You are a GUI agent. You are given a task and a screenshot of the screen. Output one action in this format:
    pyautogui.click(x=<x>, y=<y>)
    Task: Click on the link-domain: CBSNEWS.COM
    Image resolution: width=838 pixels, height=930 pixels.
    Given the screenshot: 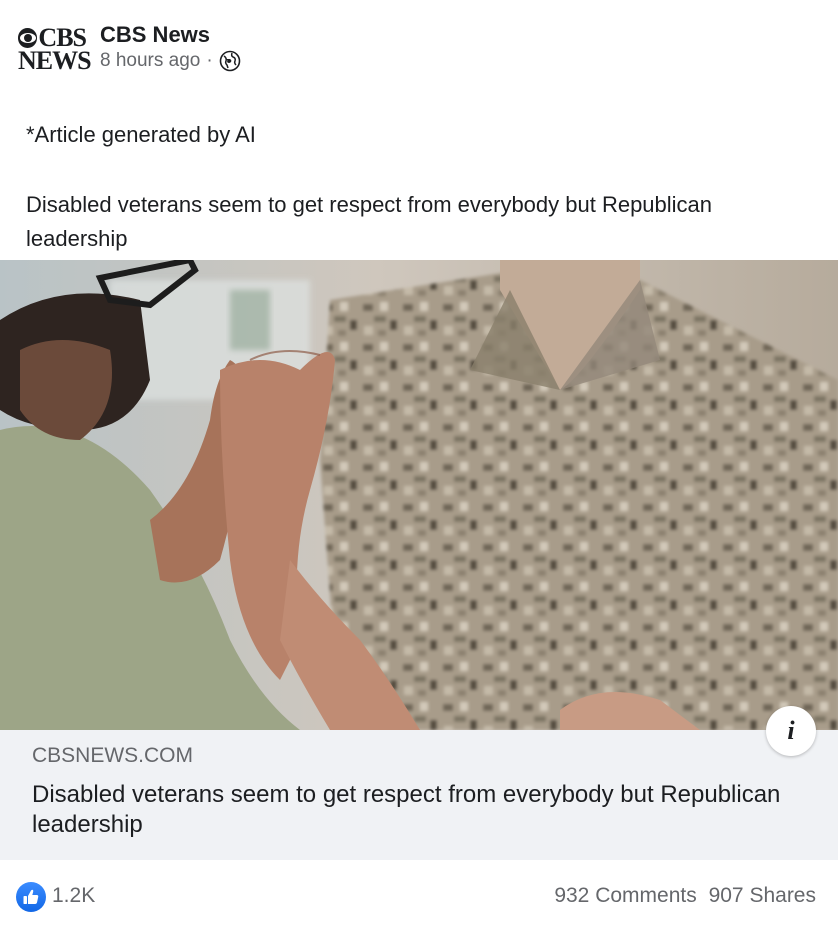 What is the action you would take?
    pyautogui.click(x=113, y=755)
    